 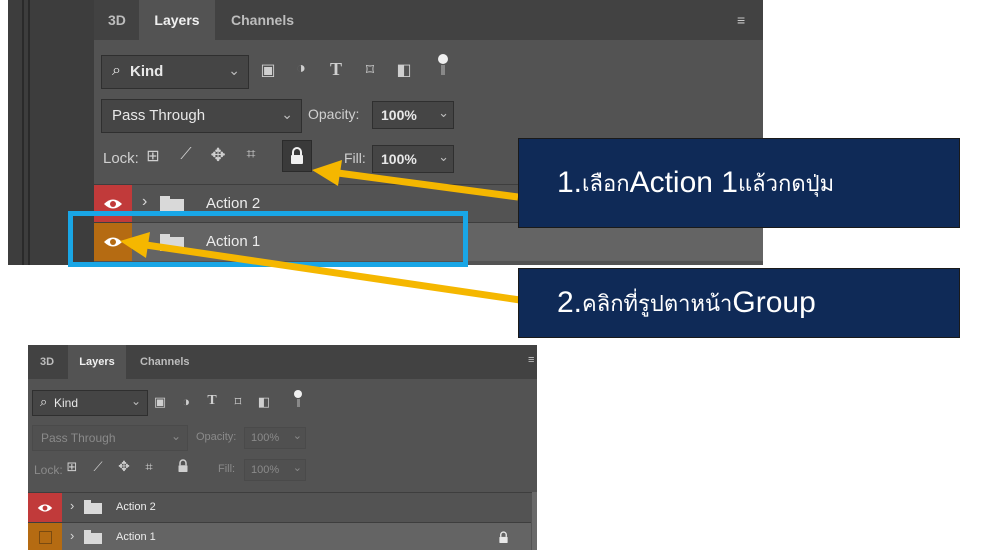 What do you see at coordinates (606, 183) in the screenshot?
I see `step-text: เลือก` at bounding box center [606, 183].